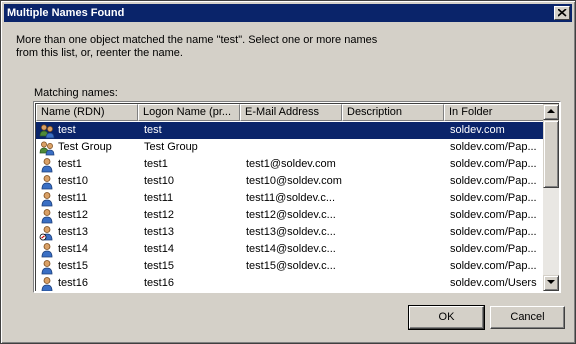  Describe the element at coordinates (73, 266) in the screenshot. I see `row-name: test15` at that location.